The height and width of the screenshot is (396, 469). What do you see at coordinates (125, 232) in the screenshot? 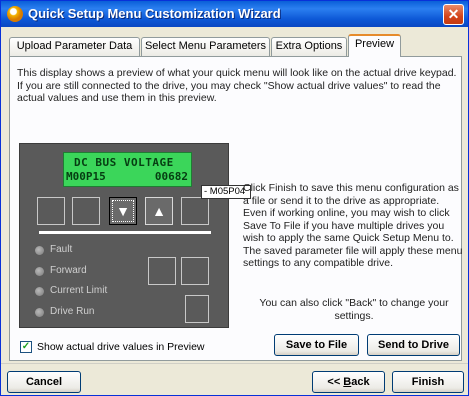
I see `keypad-divider` at bounding box center [125, 232].